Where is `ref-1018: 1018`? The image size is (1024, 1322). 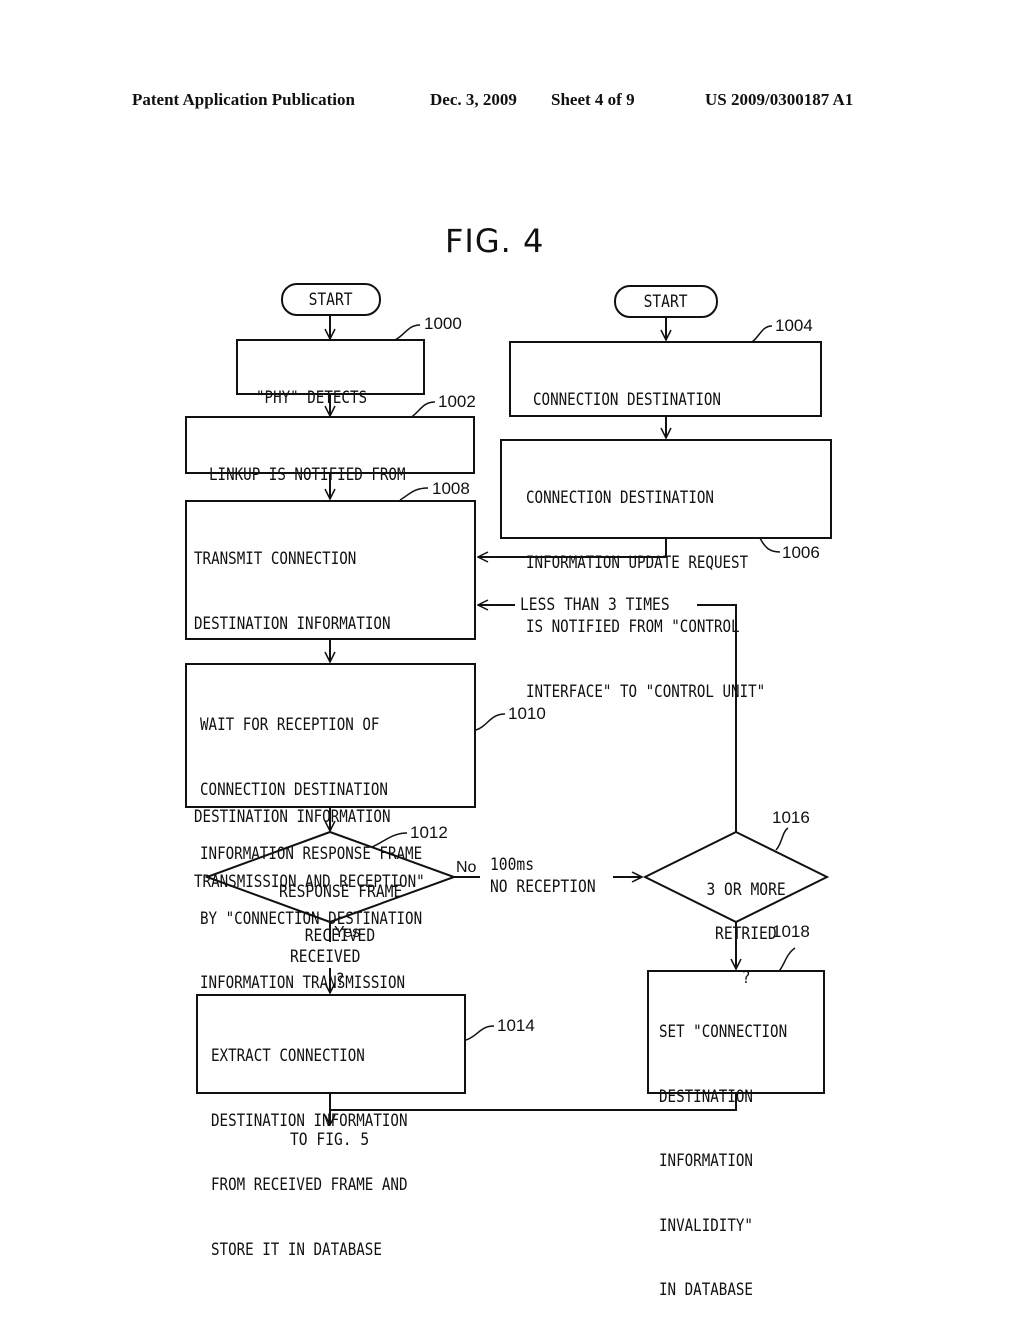 ref-1018: 1018 is located at coordinates (791, 931).